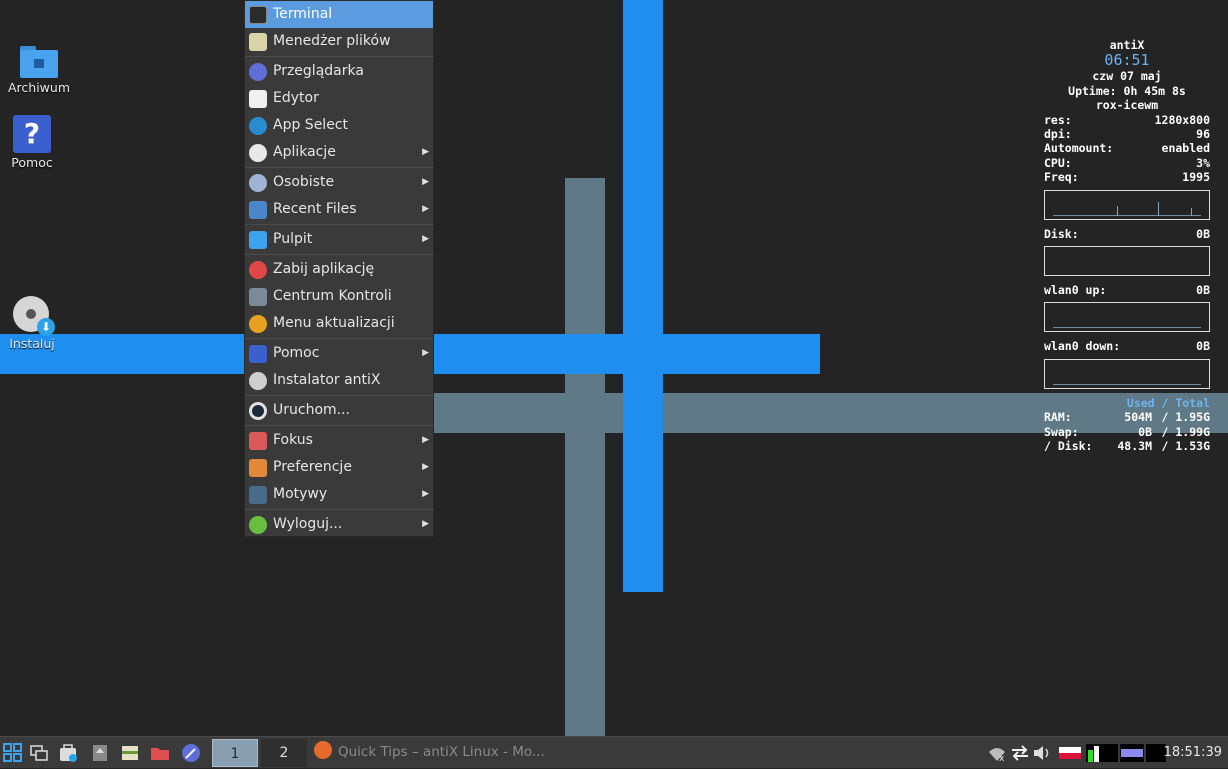 This screenshot has width=1228, height=769. Describe the element at coordinates (13, 753) in the screenshot. I see `start-menu-icon` at that location.